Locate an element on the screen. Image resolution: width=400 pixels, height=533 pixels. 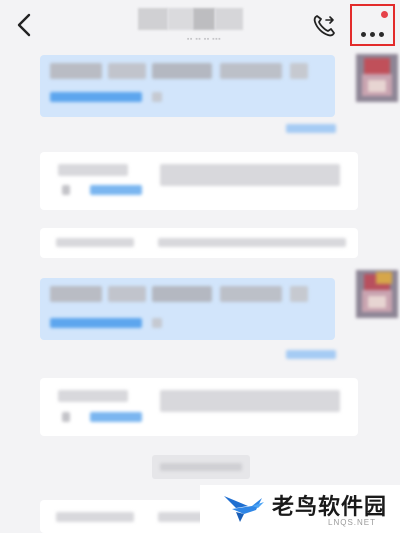
back-button is located at coordinates (25, 25).